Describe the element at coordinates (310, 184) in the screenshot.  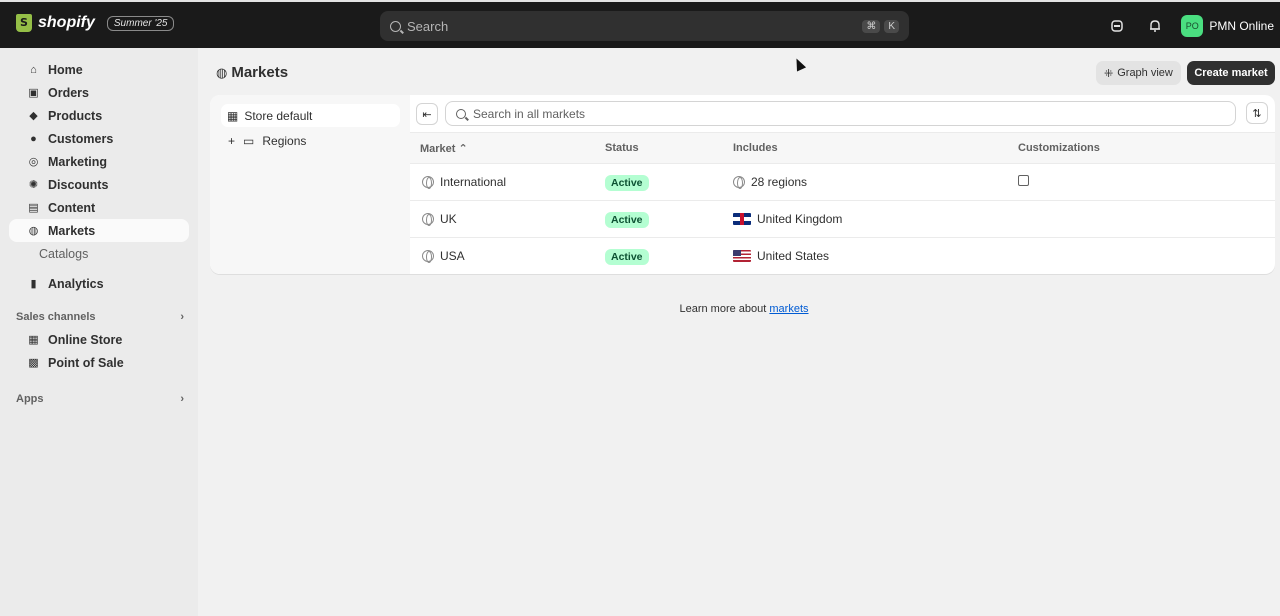
I see `market-tree: ▦ Store default + ▭ Regions` at that location.